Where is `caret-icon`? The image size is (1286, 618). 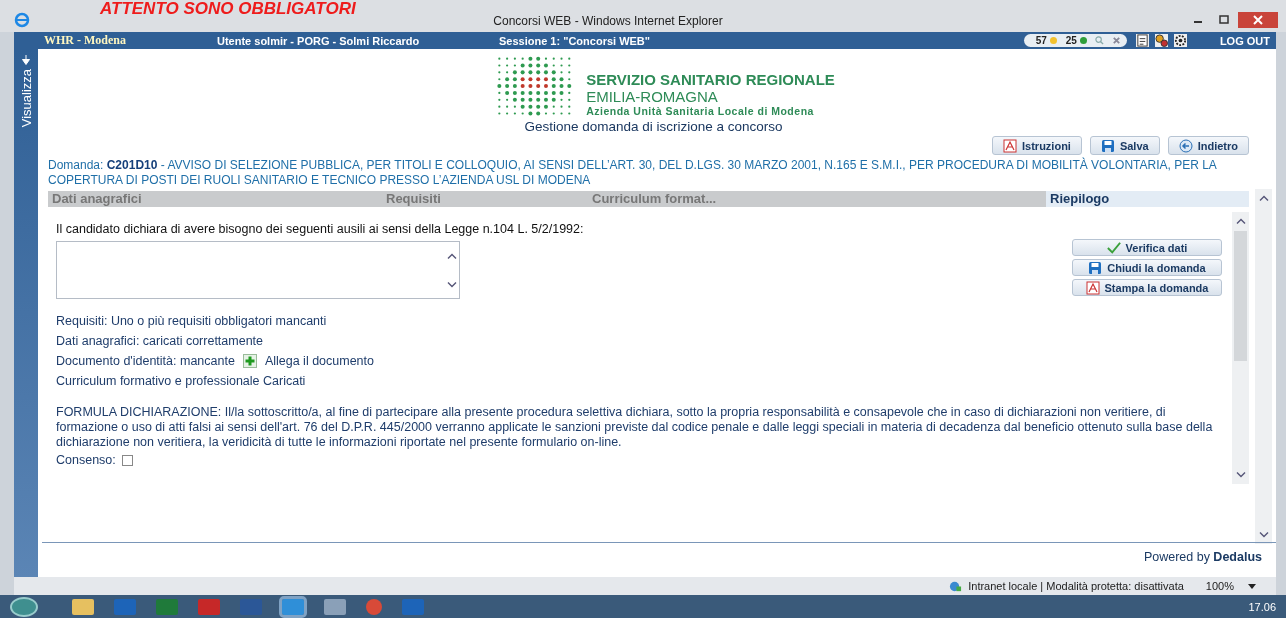
caret-icon is located at coordinates (1252, 586).